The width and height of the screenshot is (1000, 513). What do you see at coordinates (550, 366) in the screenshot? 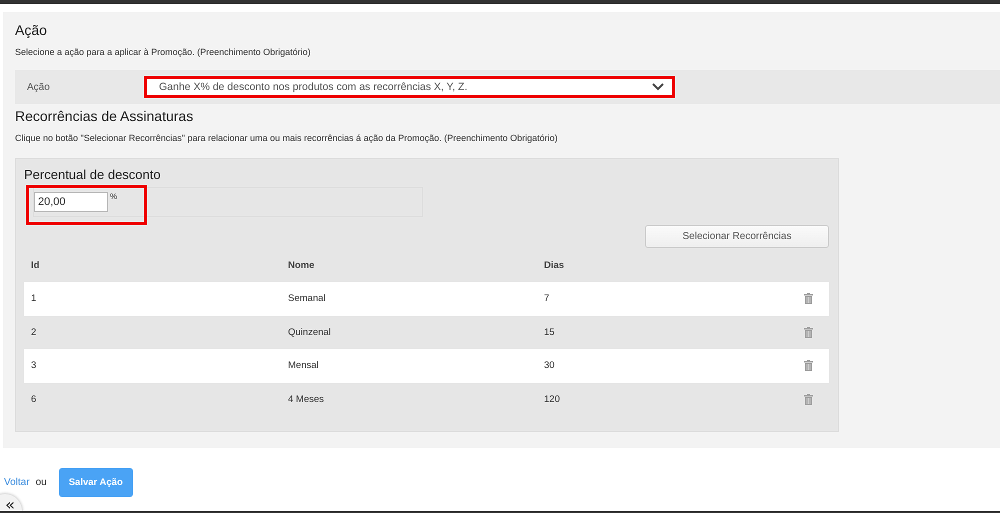
I see `table-cell-text: 30` at bounding box center [550, 366].